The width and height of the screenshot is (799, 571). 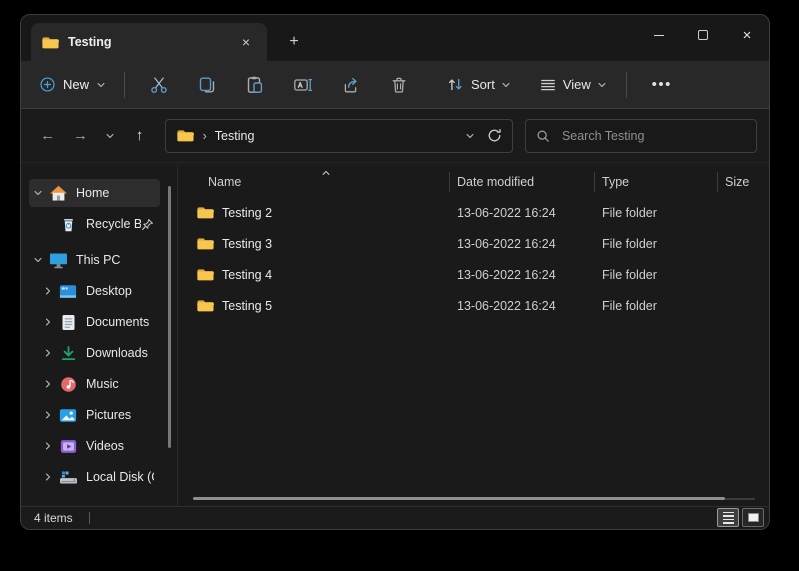 What do you see at coordinates (58, 260) in the screenshot?
I see `this-pc-icon` at bounding box center [58, 260].